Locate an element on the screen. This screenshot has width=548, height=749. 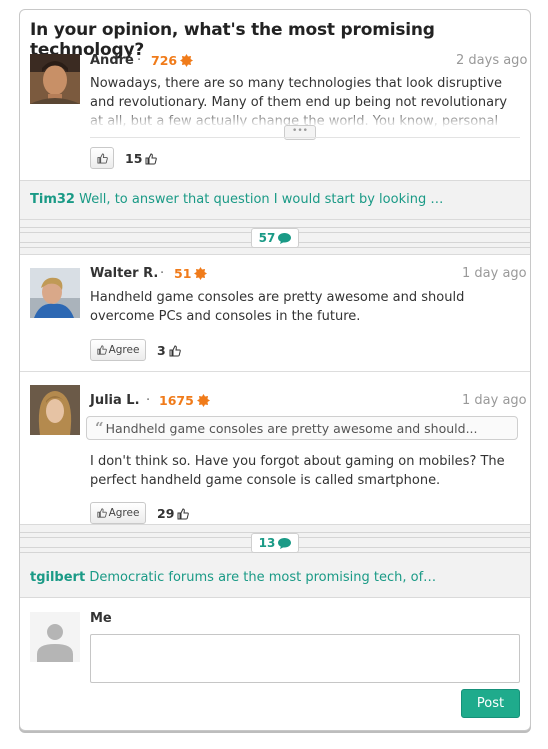
post-author: Julia L. is located at coordinates (115, 400).